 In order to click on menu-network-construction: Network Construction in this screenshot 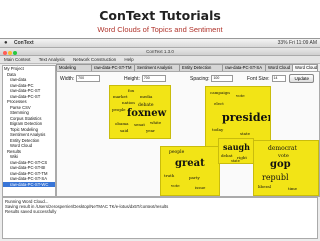, I will do `click(94, 59)`.